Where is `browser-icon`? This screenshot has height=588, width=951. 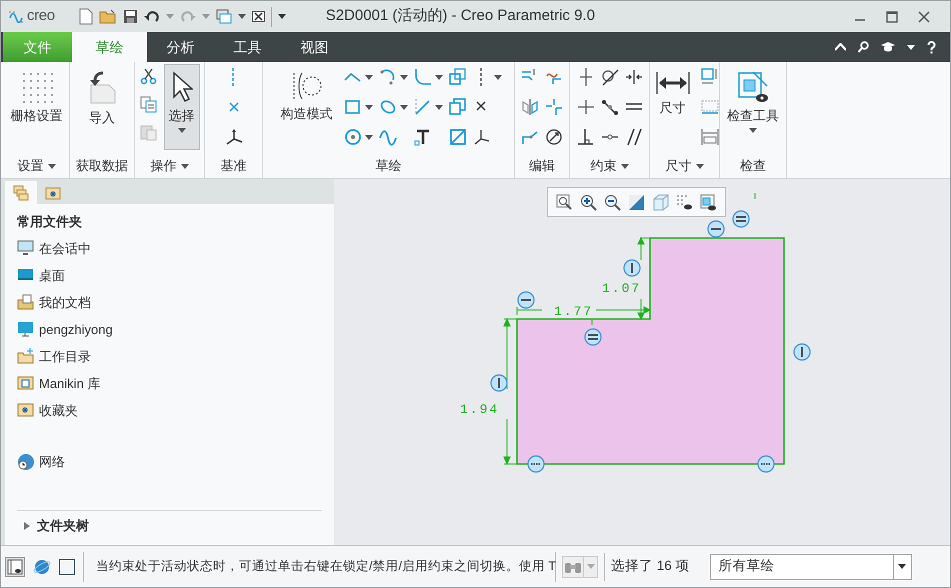 browser-icon is located at coordinates (42, 567).